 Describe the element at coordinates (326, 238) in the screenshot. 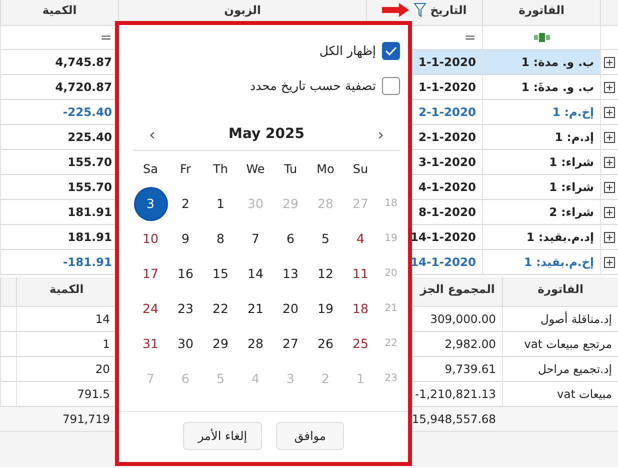

I see `calendar-day: 5` at that location.